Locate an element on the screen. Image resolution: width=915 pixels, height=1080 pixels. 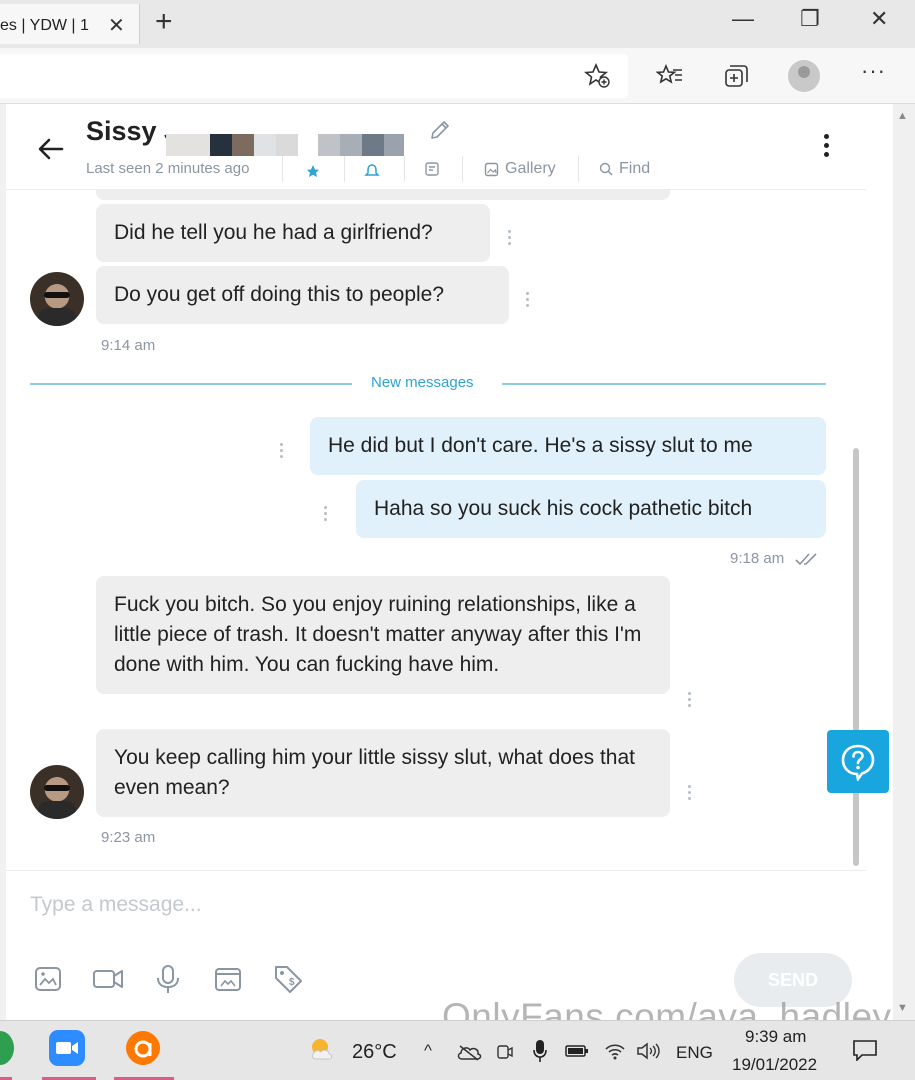
avast-app-icon is located at coordinates (143, 1048).